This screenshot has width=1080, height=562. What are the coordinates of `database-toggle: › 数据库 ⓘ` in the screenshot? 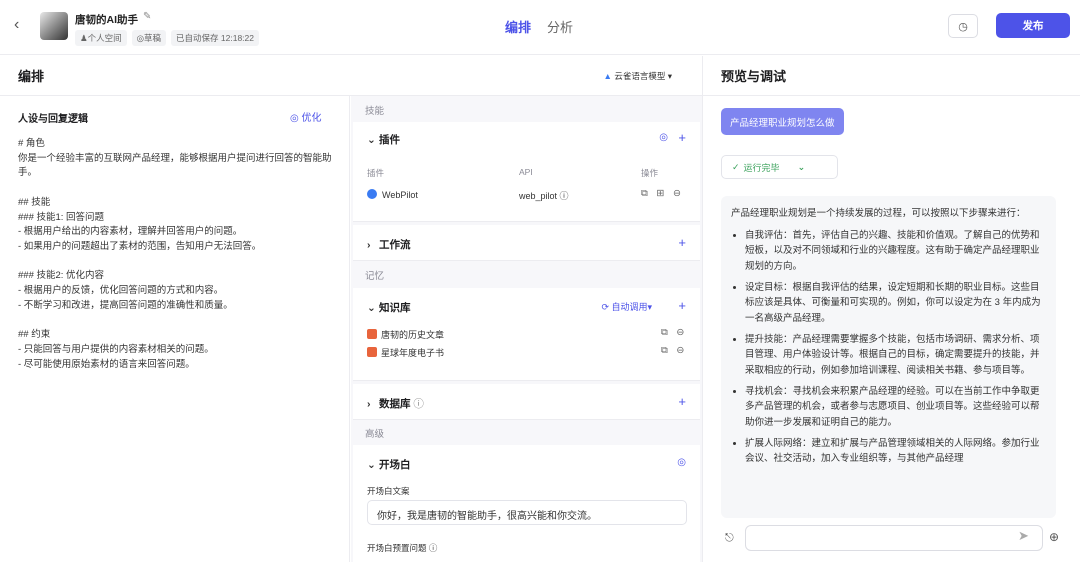 It's located at (395, 403).